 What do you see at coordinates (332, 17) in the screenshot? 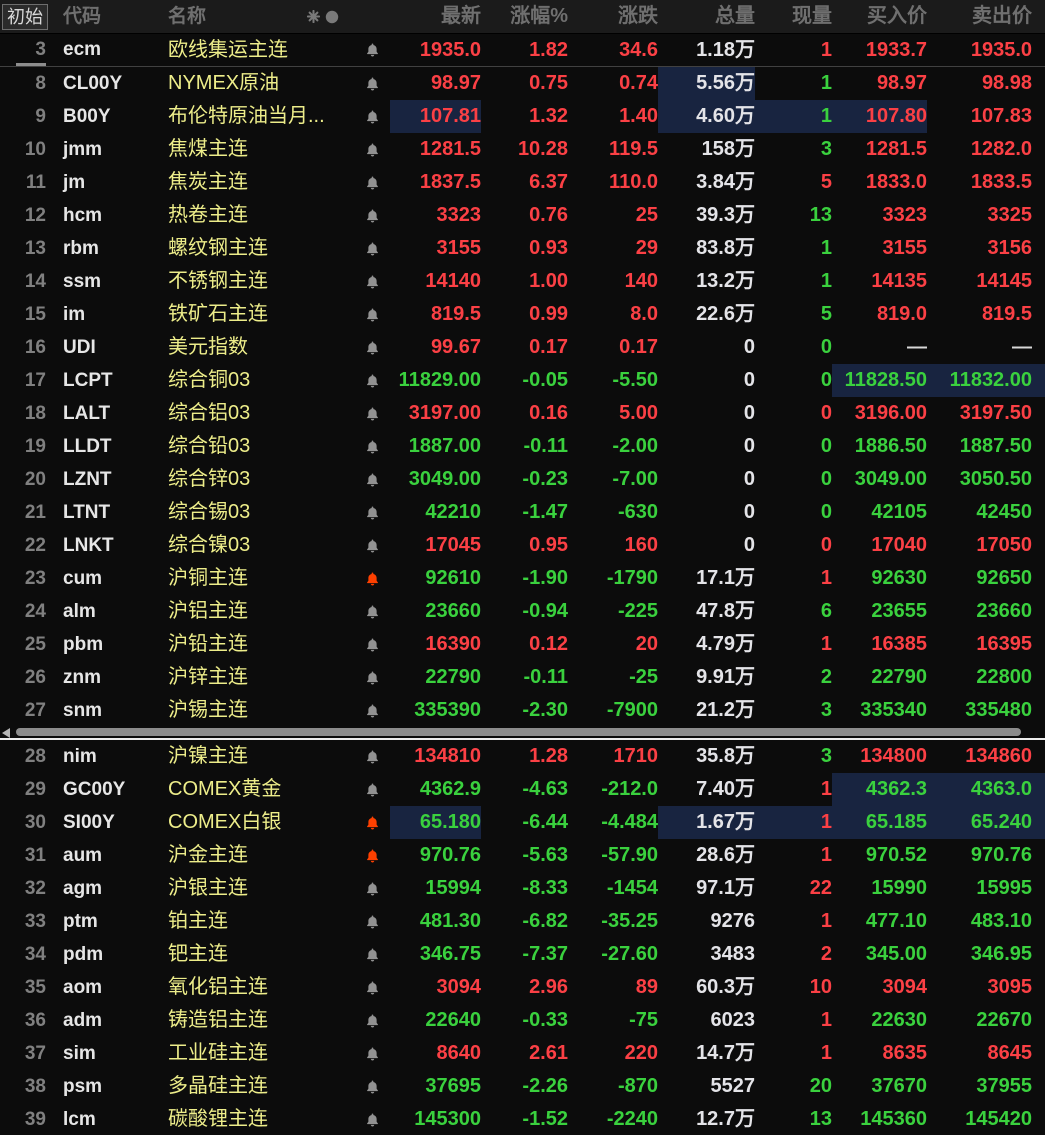
I see `circle-icon` at bounding box center [332, 17].